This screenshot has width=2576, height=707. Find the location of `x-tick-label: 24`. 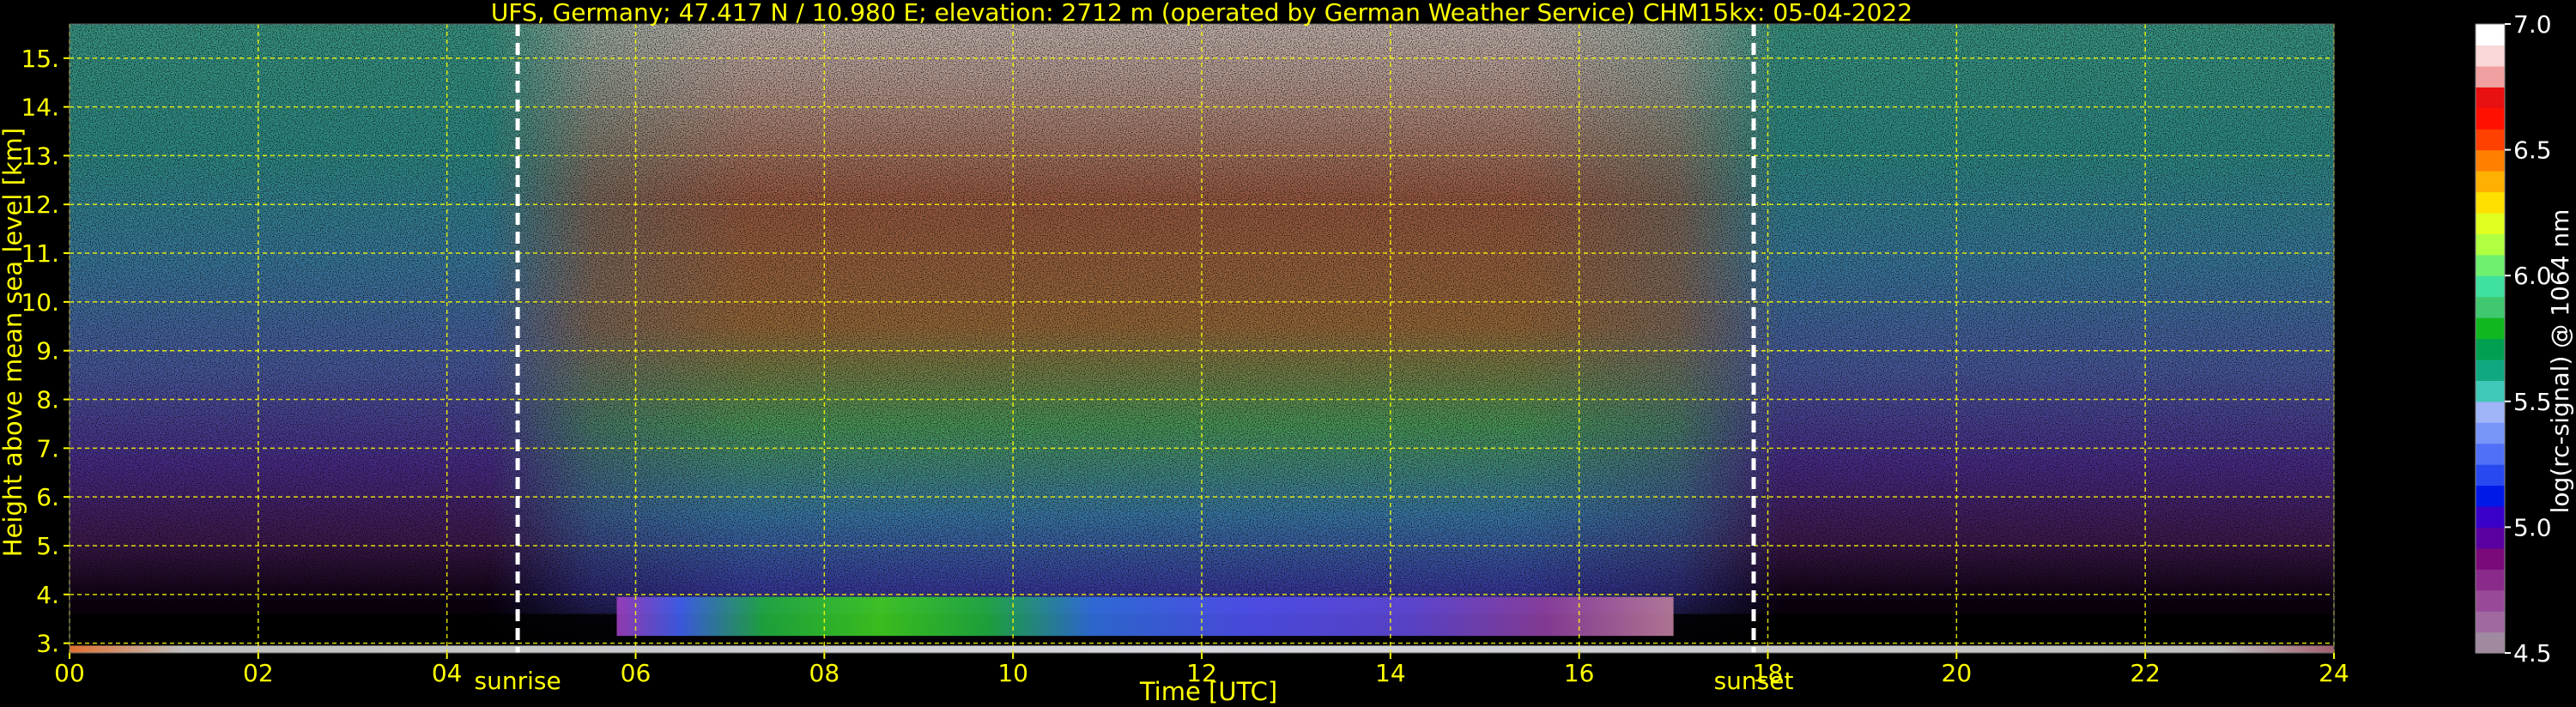

x-tick-label: 24 is located at coordinates (2333, 673).